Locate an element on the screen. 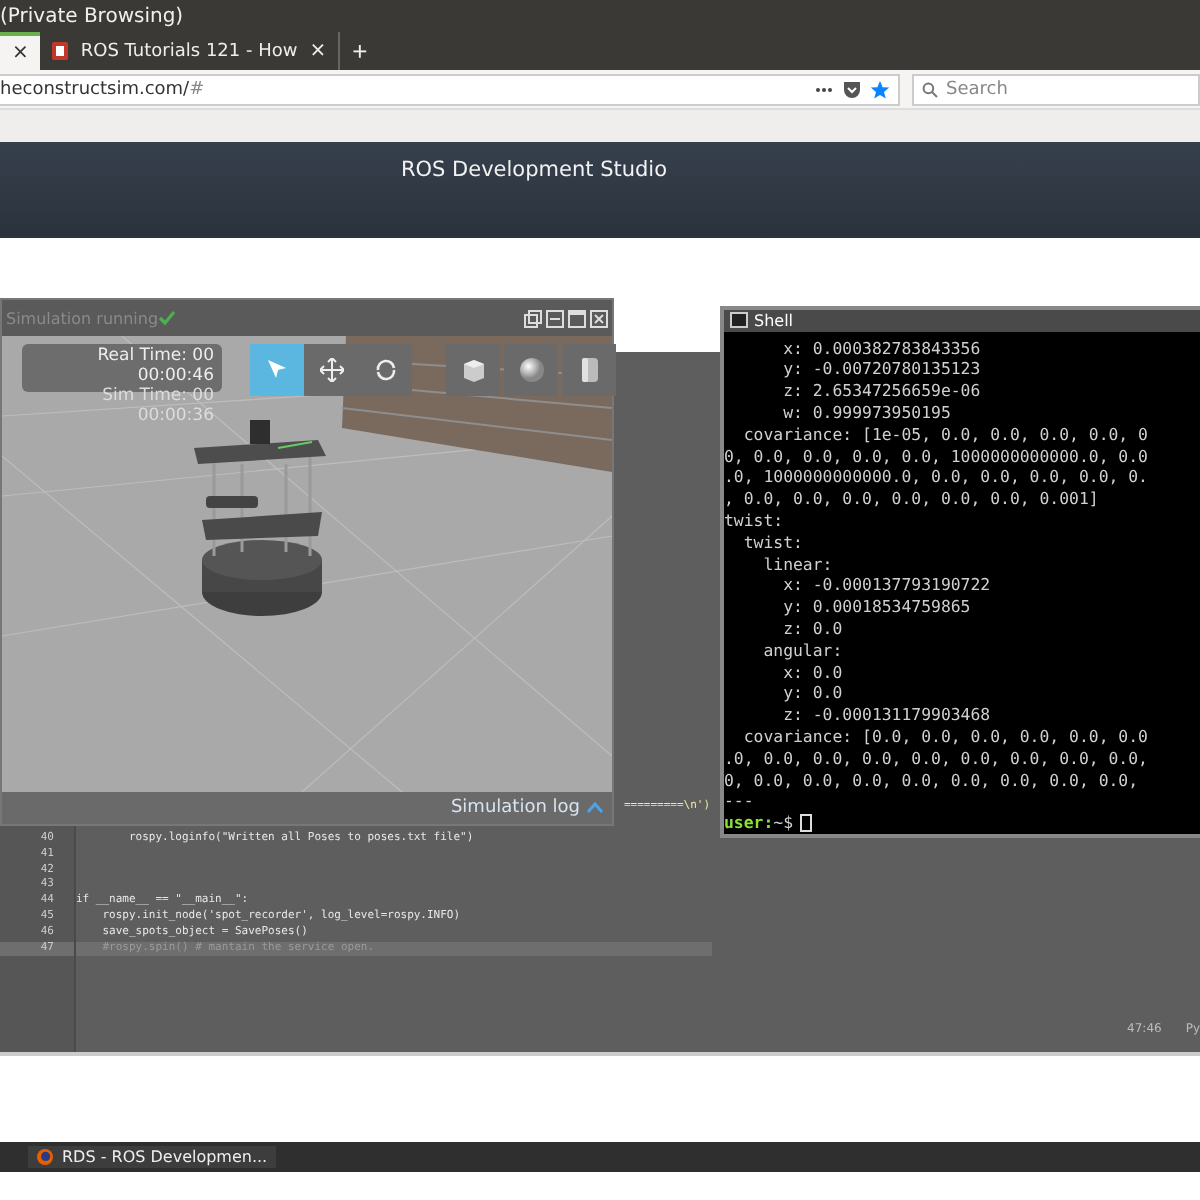 Image resolution: width=1200 pixels, height=1200 pixels. terminal-line: --- is located at coordinates (739, 800).